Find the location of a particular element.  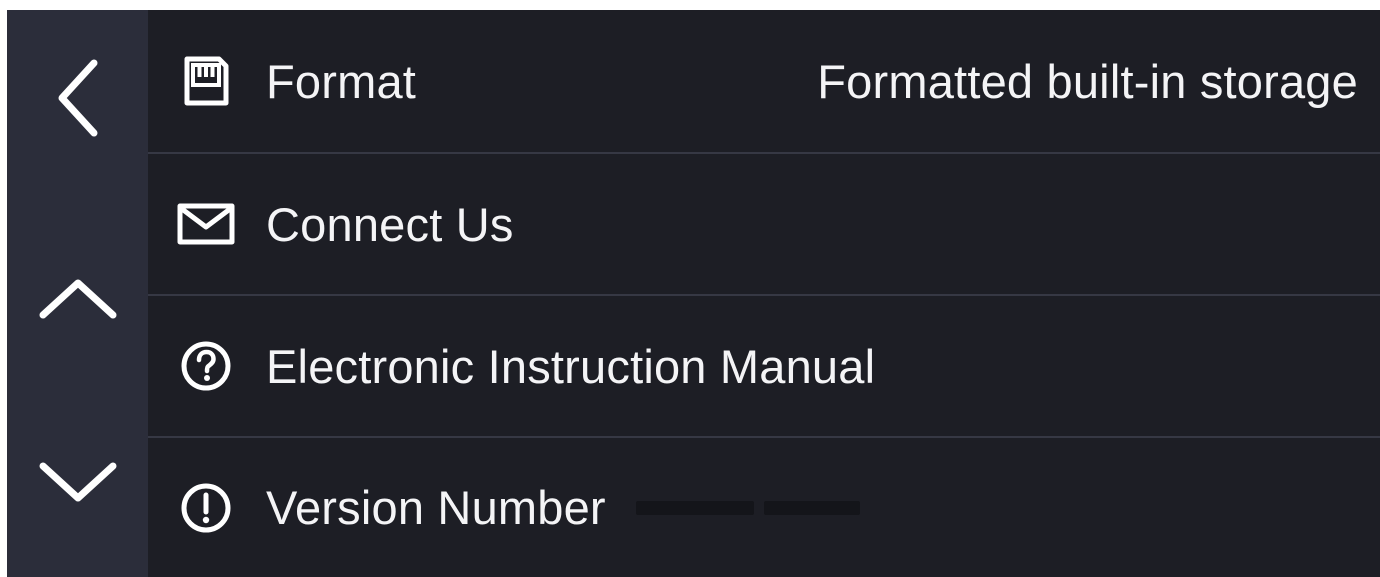

chevron-left-icon is located at coordinates (77, 97).